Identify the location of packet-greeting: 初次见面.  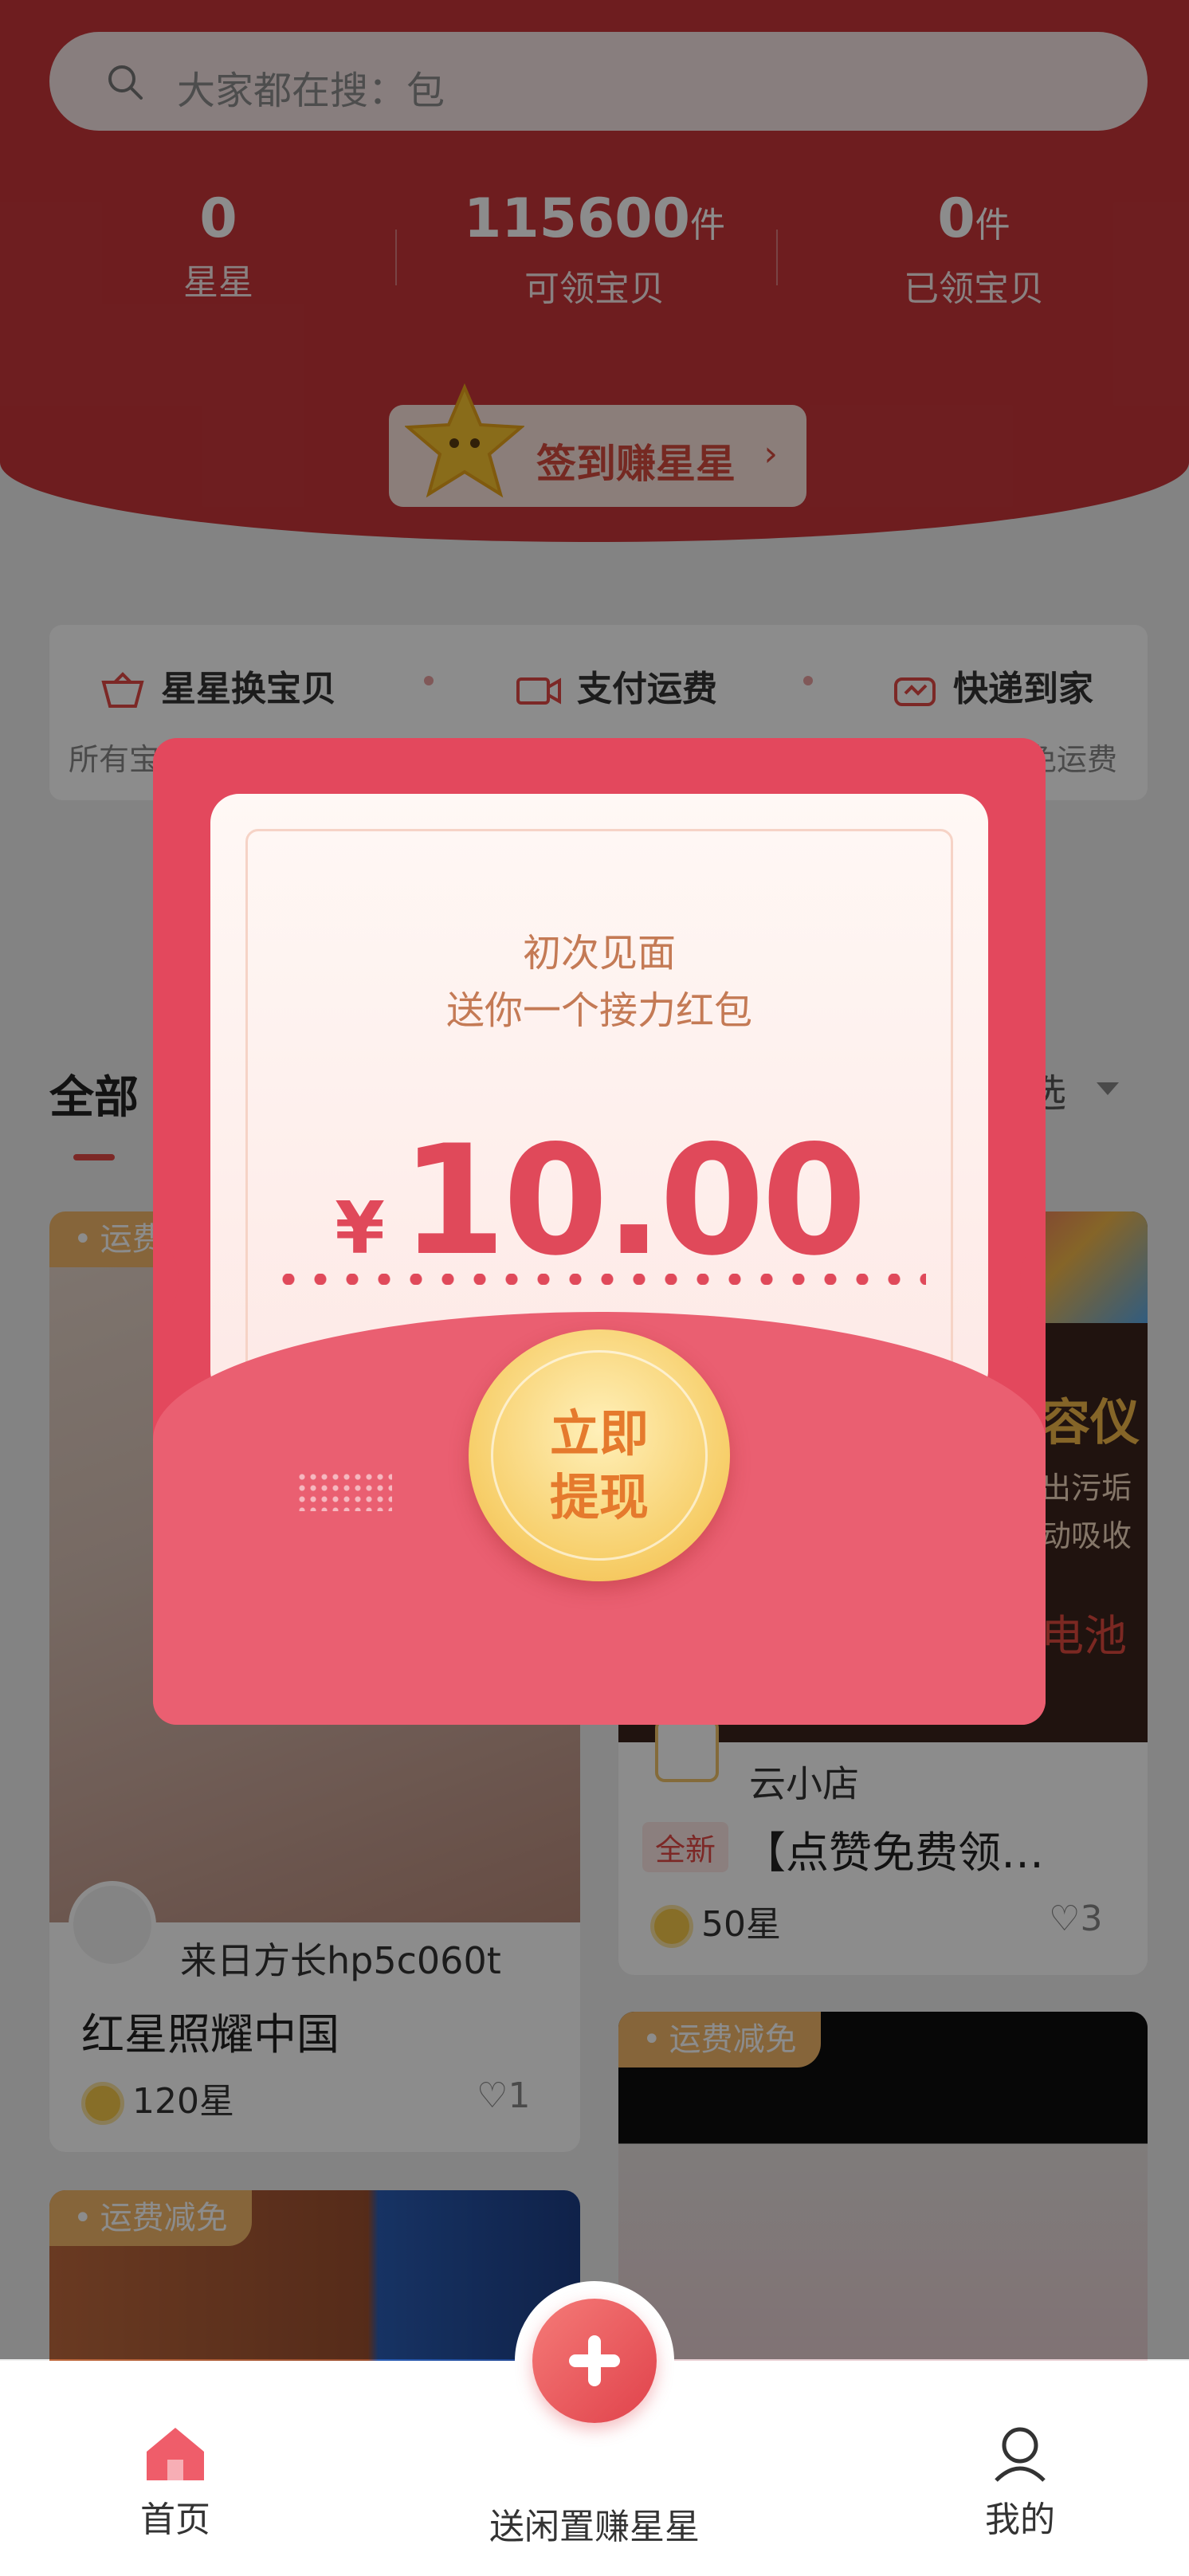
(599, 953).